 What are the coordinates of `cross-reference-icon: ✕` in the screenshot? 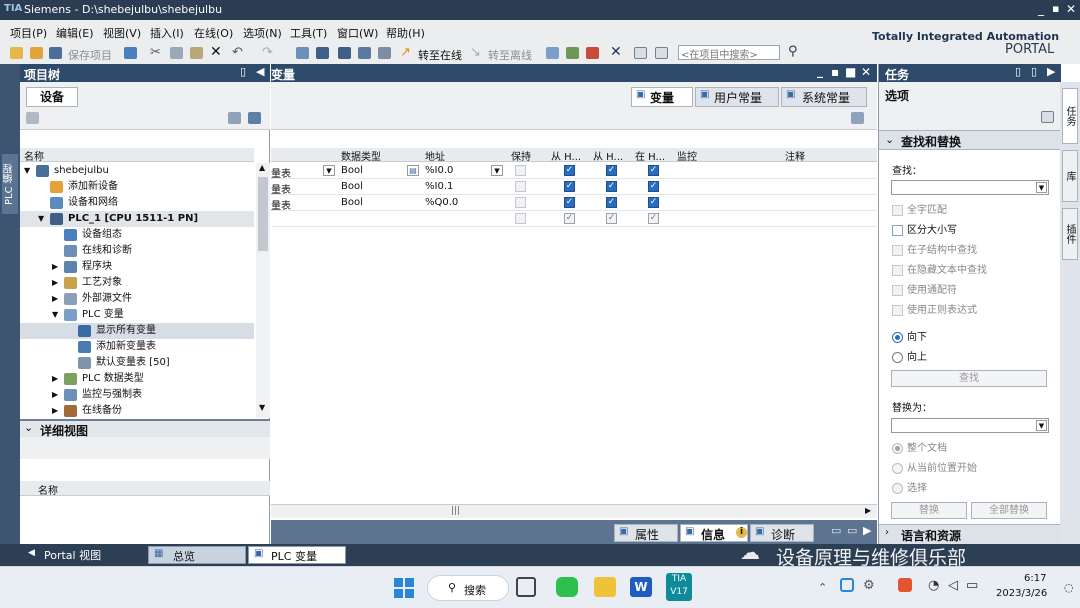 It's located at (616, 52).